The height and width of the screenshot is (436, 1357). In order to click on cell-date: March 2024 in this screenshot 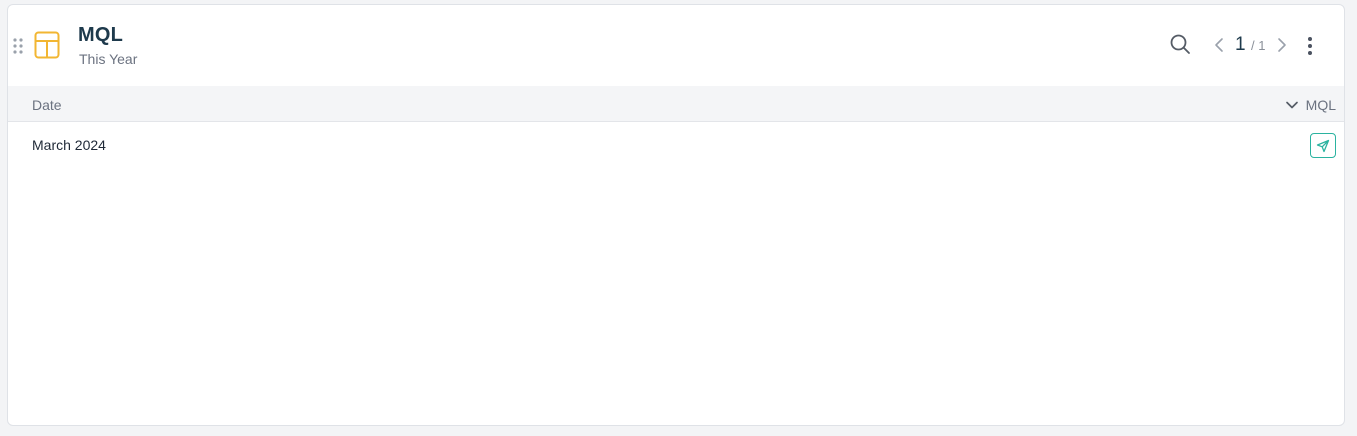, I will do `click(69, 145)`.